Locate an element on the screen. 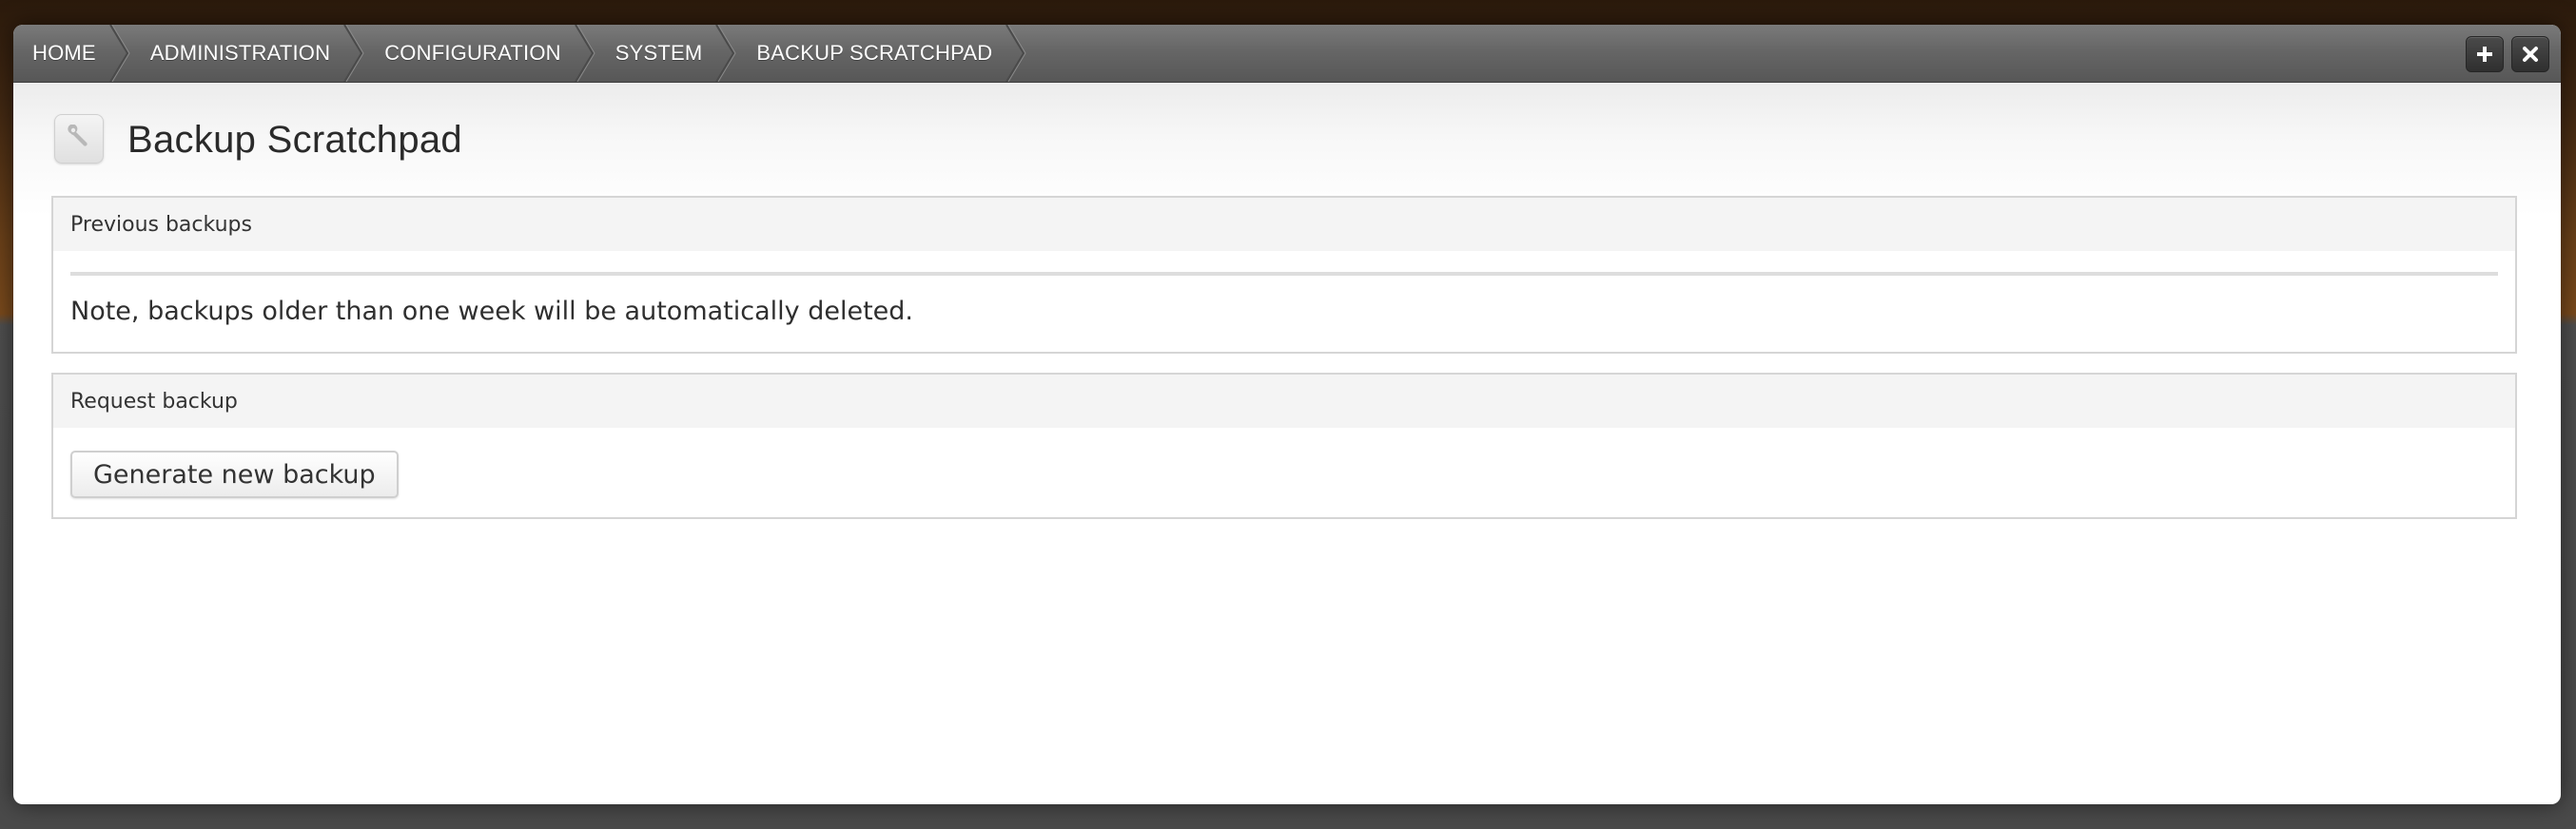 This screenshot has height=829, width=2576. divider is located at coordinates (1284, 274).